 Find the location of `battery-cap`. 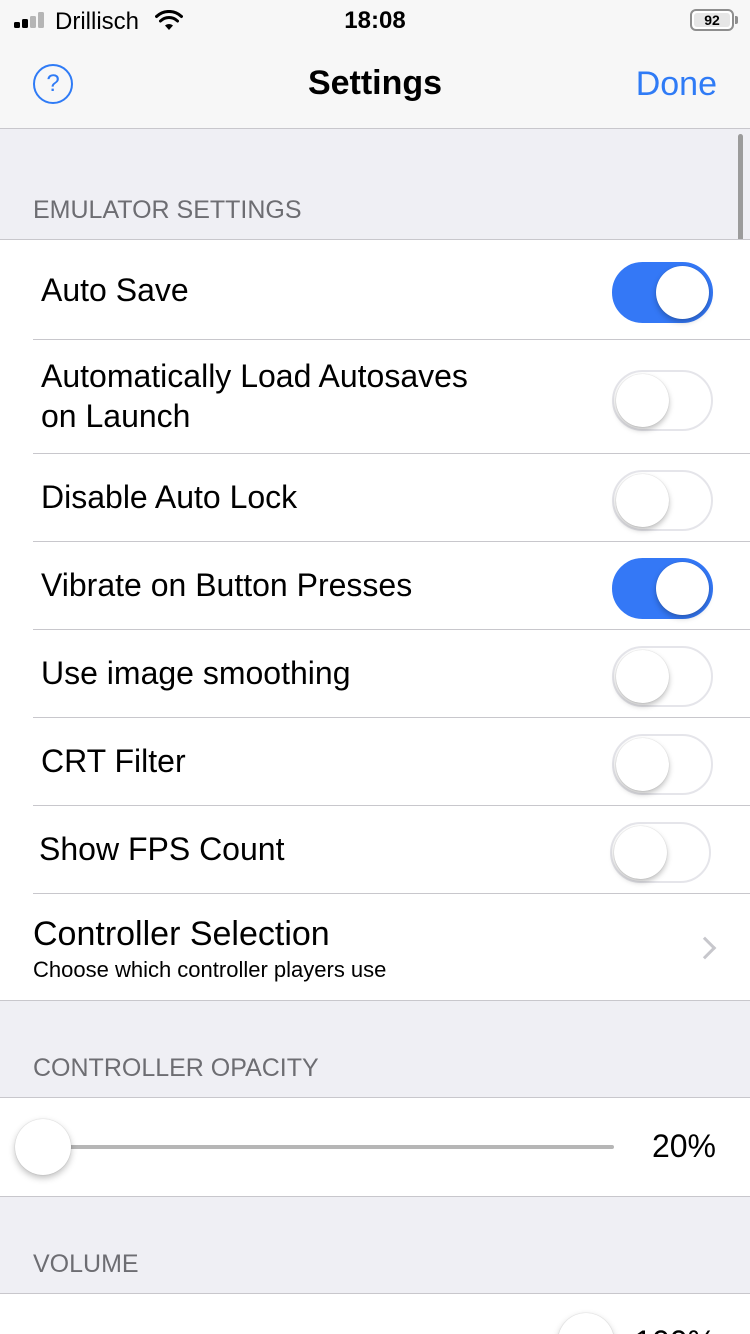

battery-cap is located at coordinates (736, 20).